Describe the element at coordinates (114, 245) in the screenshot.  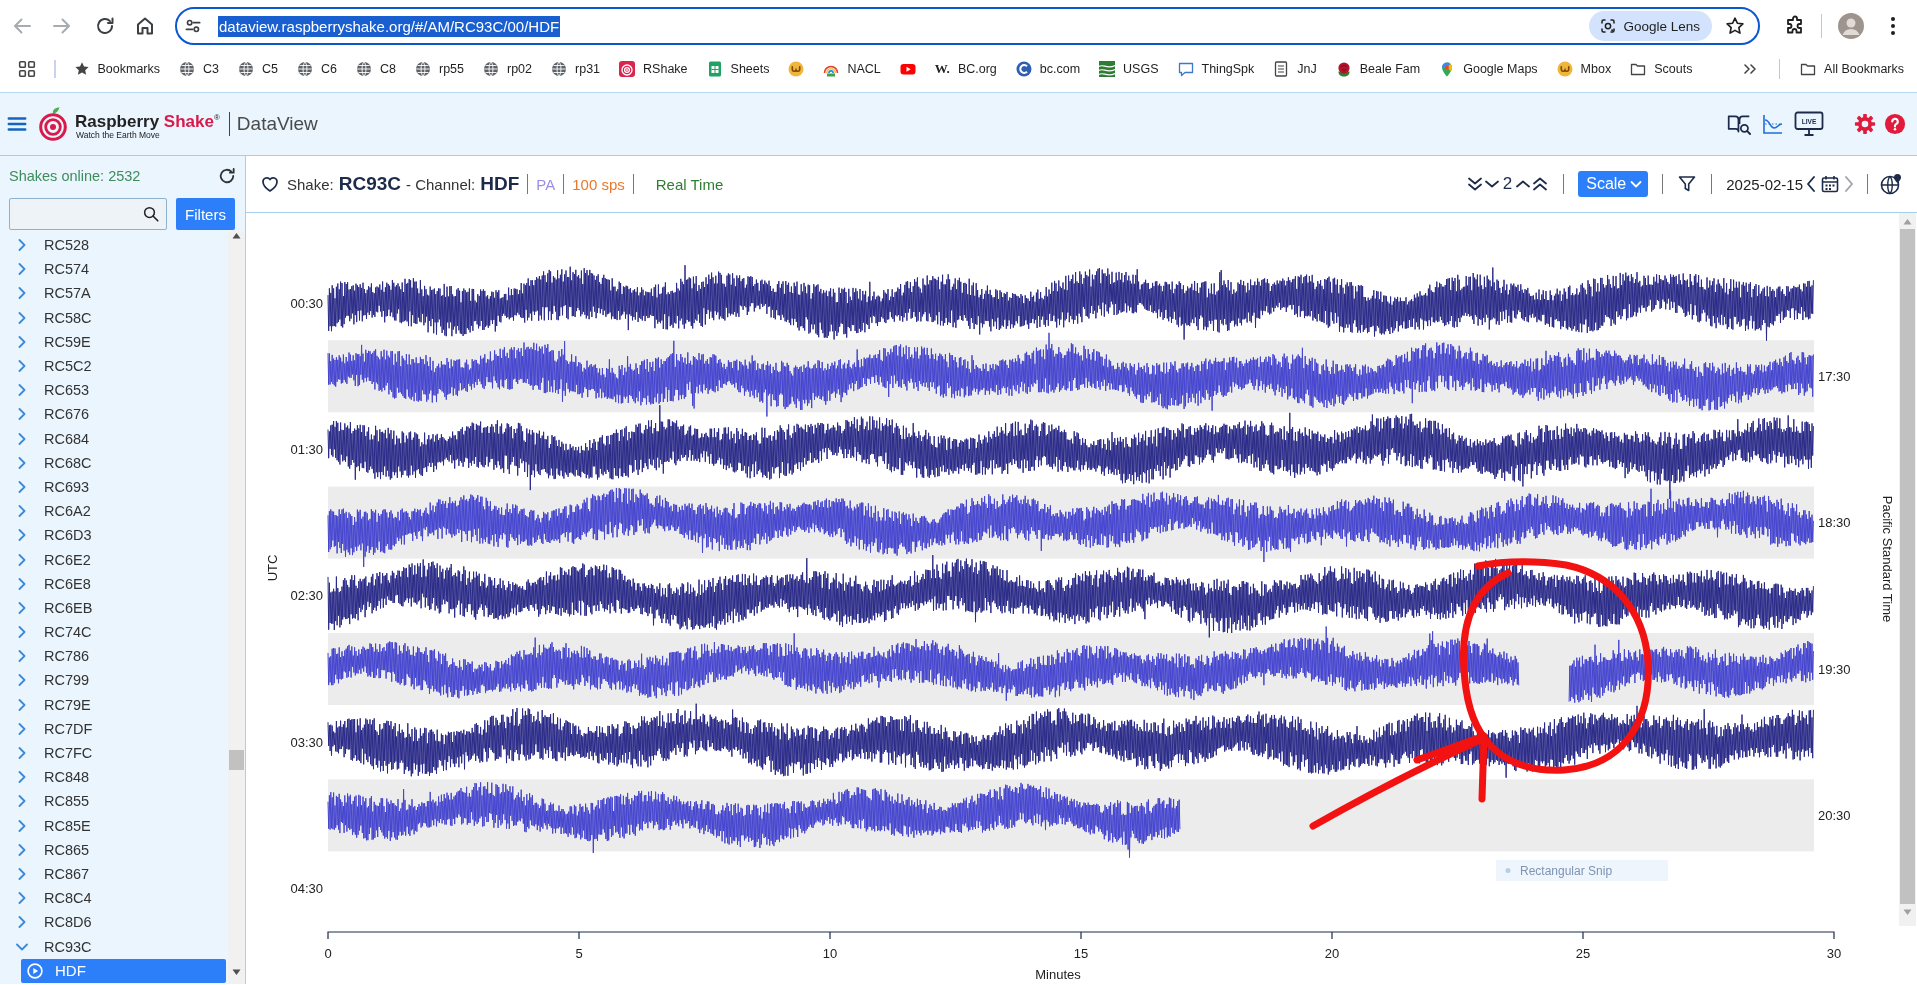
I see `tree-item: RC528` at that location.